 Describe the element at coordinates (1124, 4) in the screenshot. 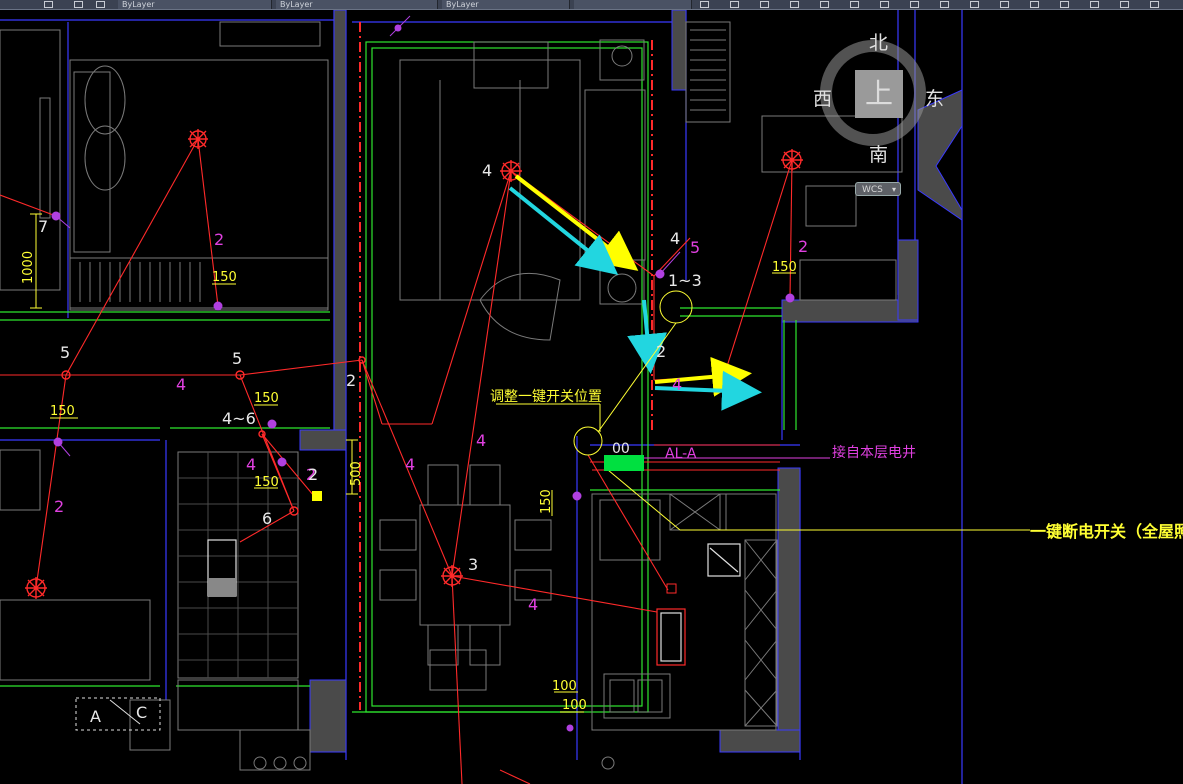

I see `layer-lock-all-icon` at that location.